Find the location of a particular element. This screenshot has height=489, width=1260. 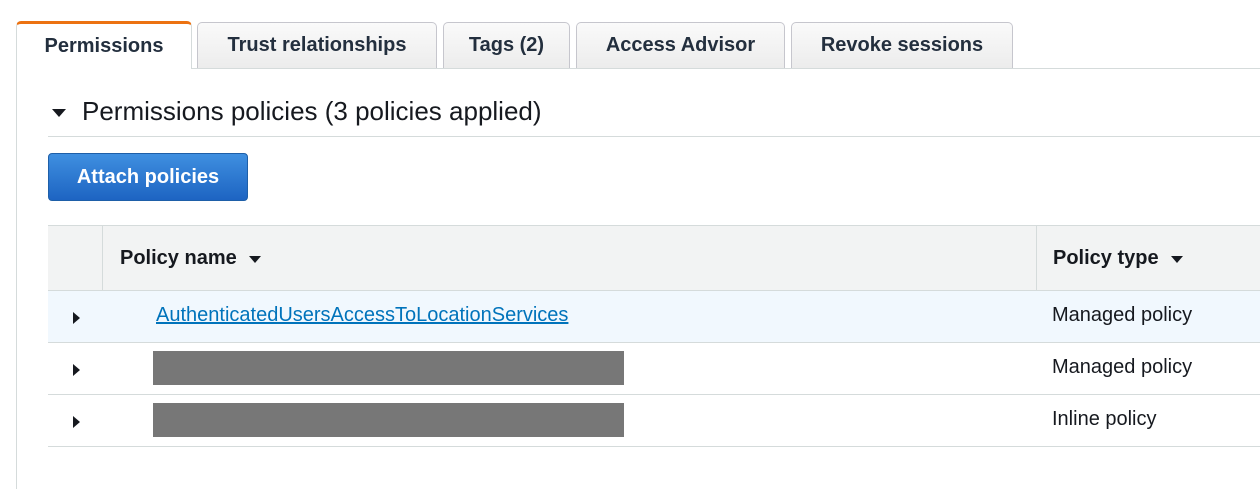

table-header: Policy name Policy type is located at coordinates (654, 258).